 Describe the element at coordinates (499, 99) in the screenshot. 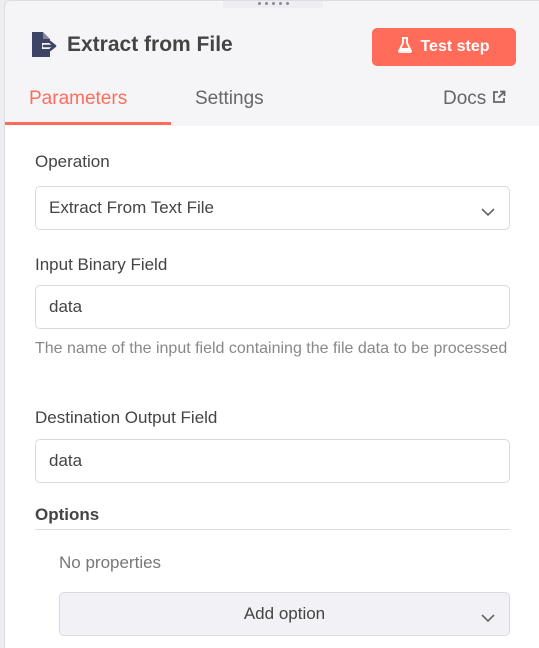

I see `external-link-icon` at that location.